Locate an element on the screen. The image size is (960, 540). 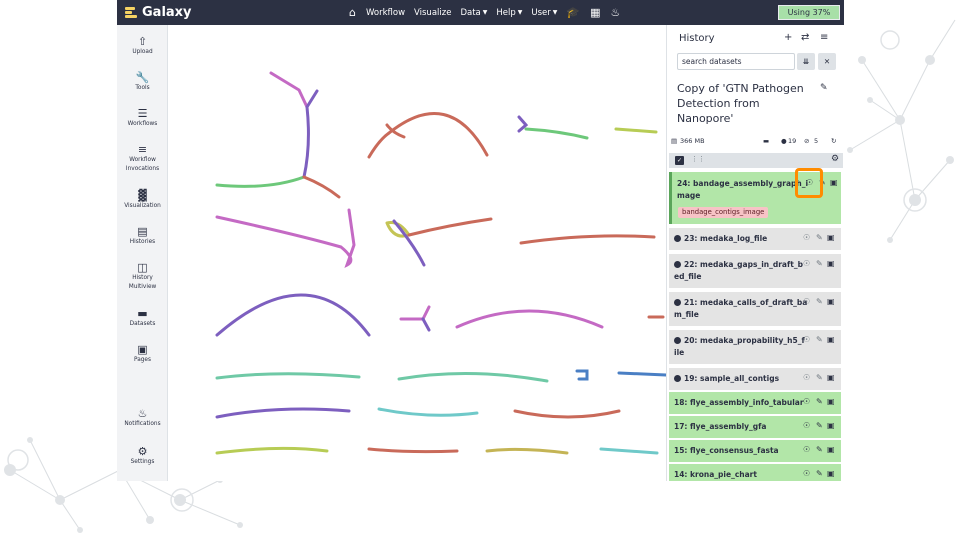
activity-workflow-invocations: ≡ Workflow Invocations is located at coordinates (142, 158).